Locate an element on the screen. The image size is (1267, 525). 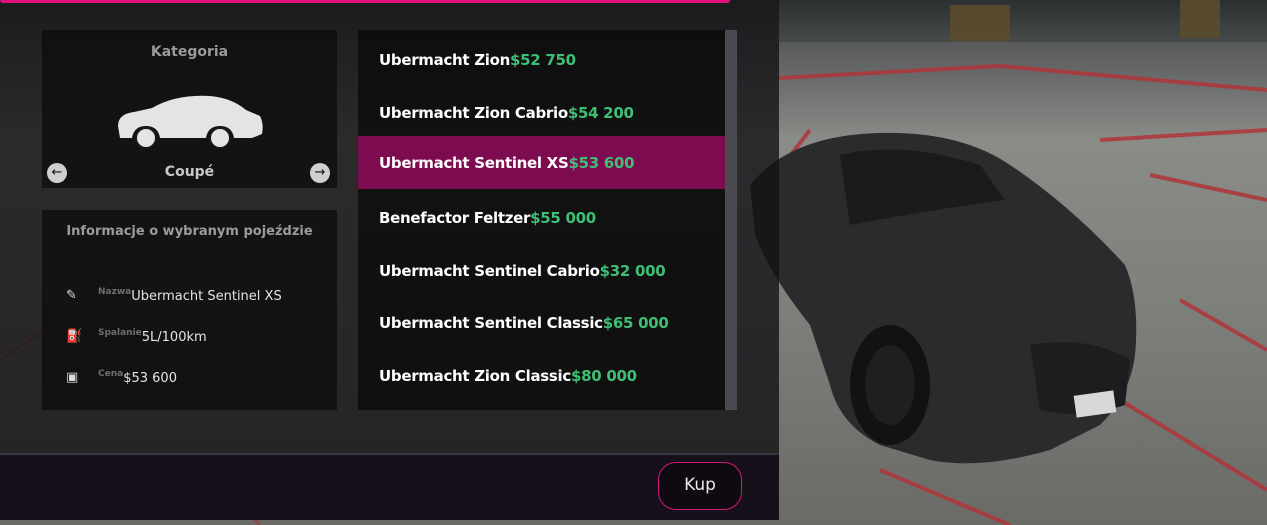
money-icon: ▣ is located at coordinates (72, 377).